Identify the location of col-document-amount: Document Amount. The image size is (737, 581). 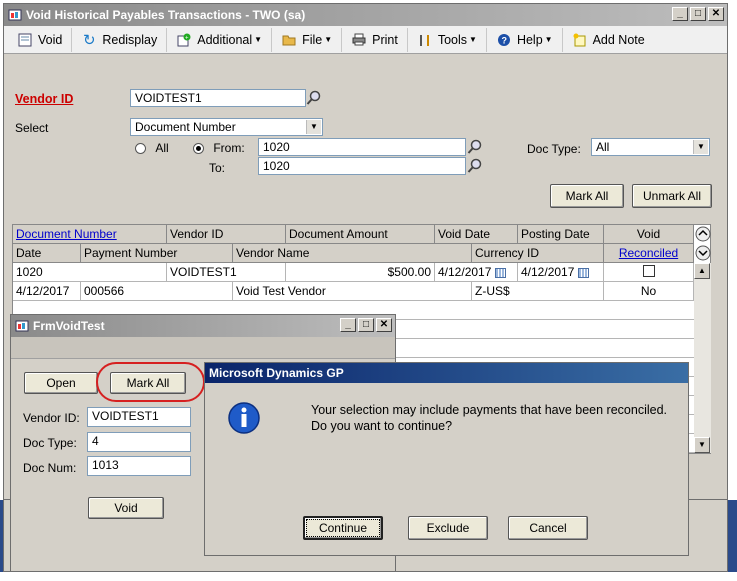
(360, 234).